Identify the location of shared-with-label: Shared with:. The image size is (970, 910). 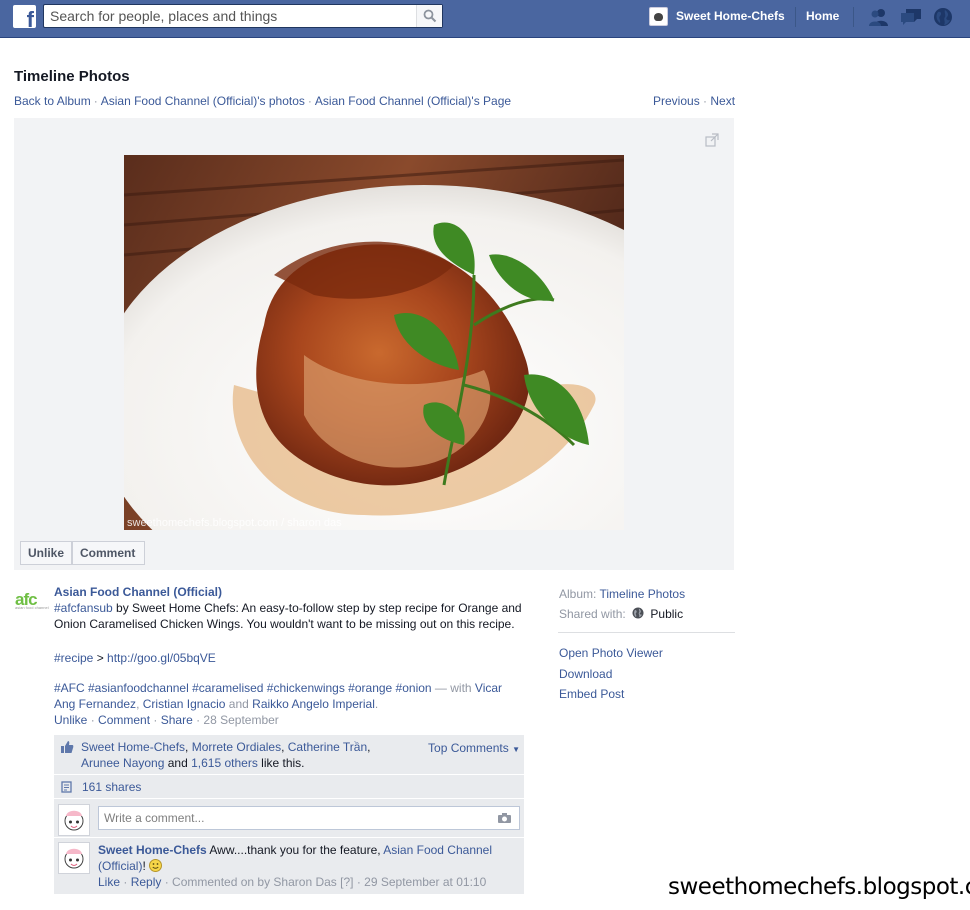
(592, 614).